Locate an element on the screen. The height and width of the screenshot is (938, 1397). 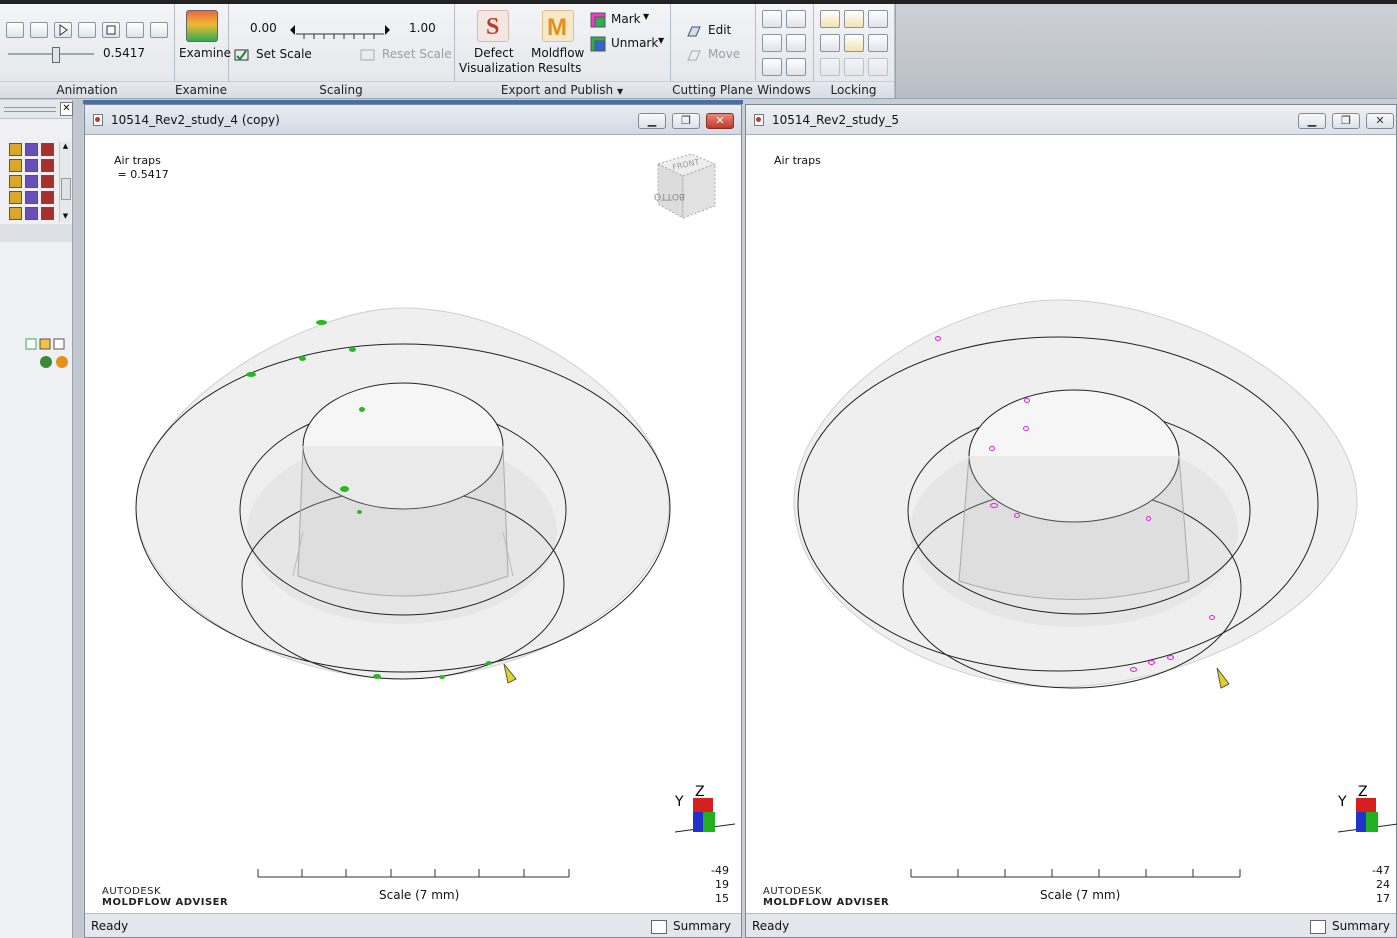
tile-grid-icon is located at coordinates (796, 19).